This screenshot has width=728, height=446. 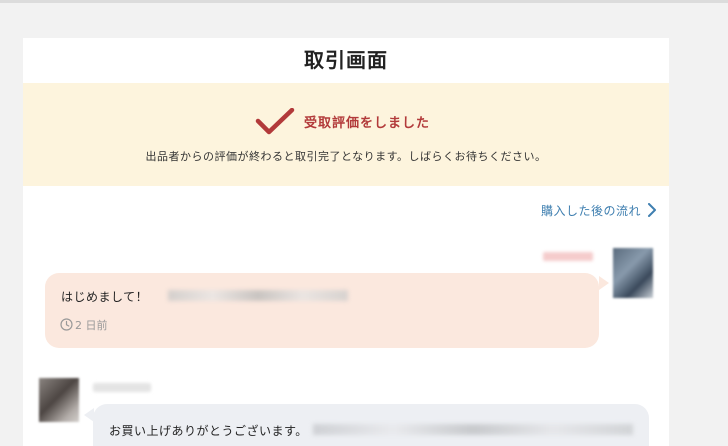 What do you see at coordinates (322, 310) in the screenshot?
I see `message-bubble-own` at bounding box center [322, 310].